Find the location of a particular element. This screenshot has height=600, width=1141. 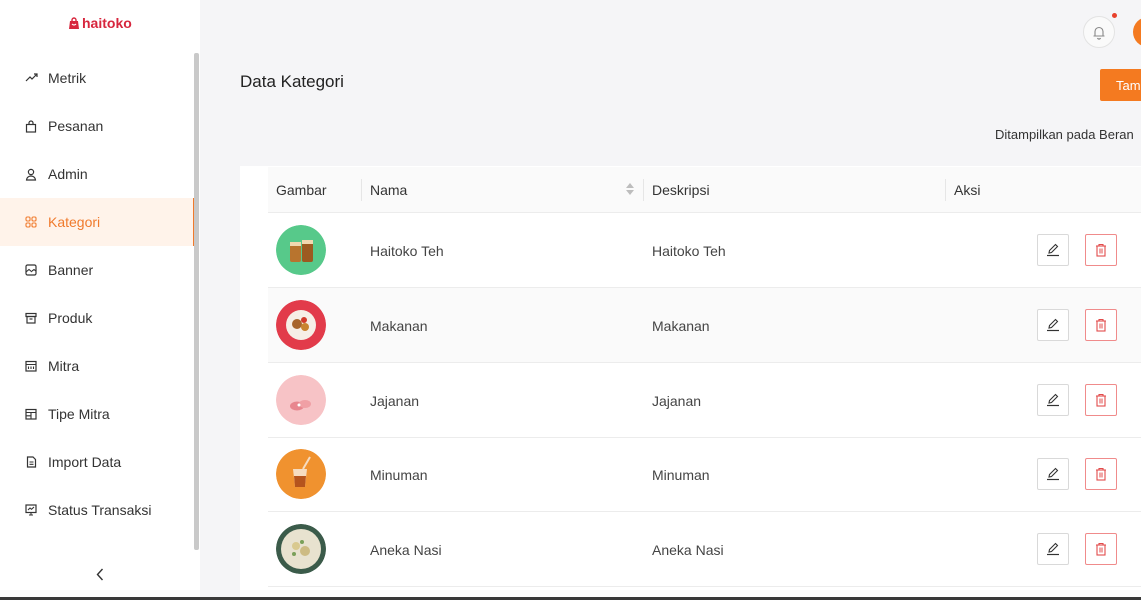

brand-name: haitoko is located at coordinates (107, 23).